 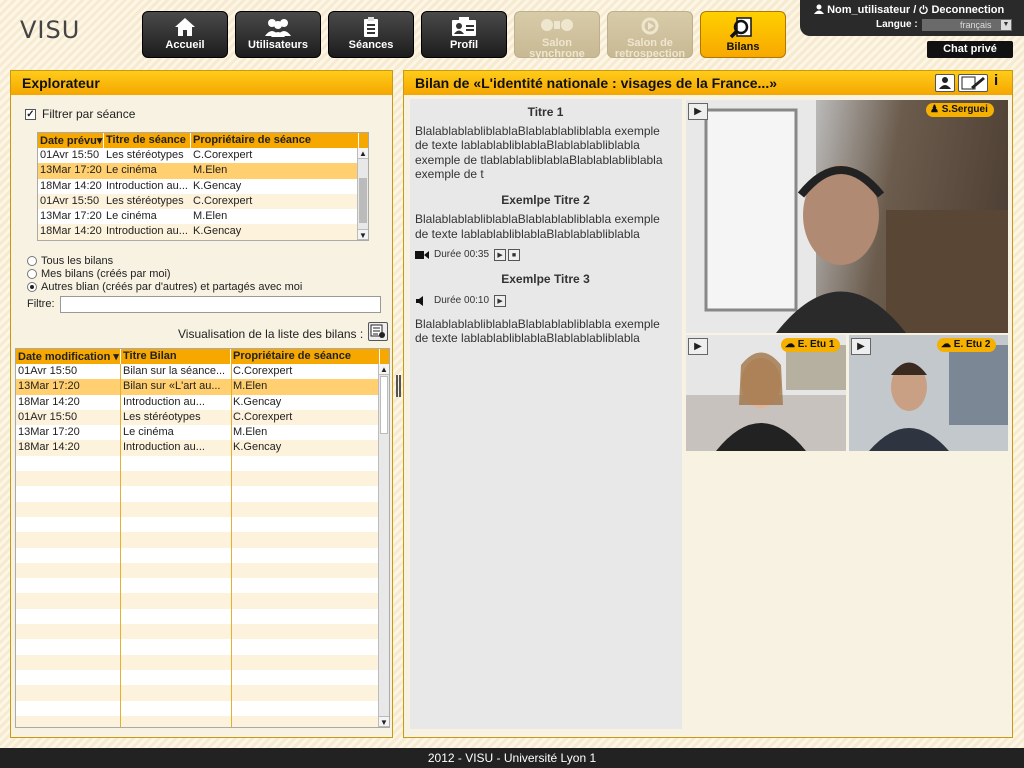 I want to click on filter-by-session: ✓ Filtrer par séance, so click(x=80, y=114).